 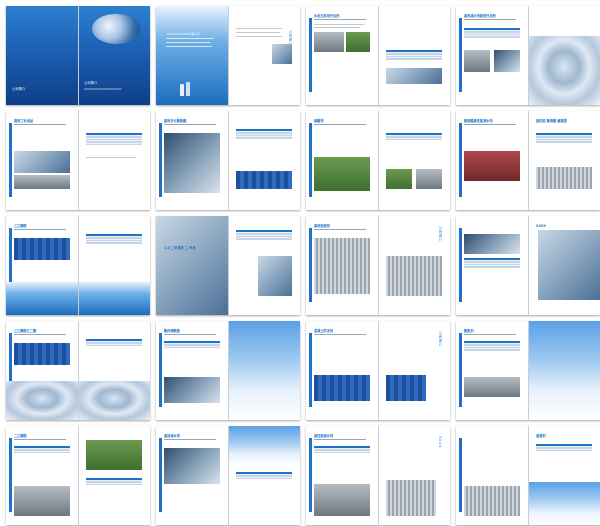 I want to click on spread-product: 高效工业用品, so click(x=78, y=160).